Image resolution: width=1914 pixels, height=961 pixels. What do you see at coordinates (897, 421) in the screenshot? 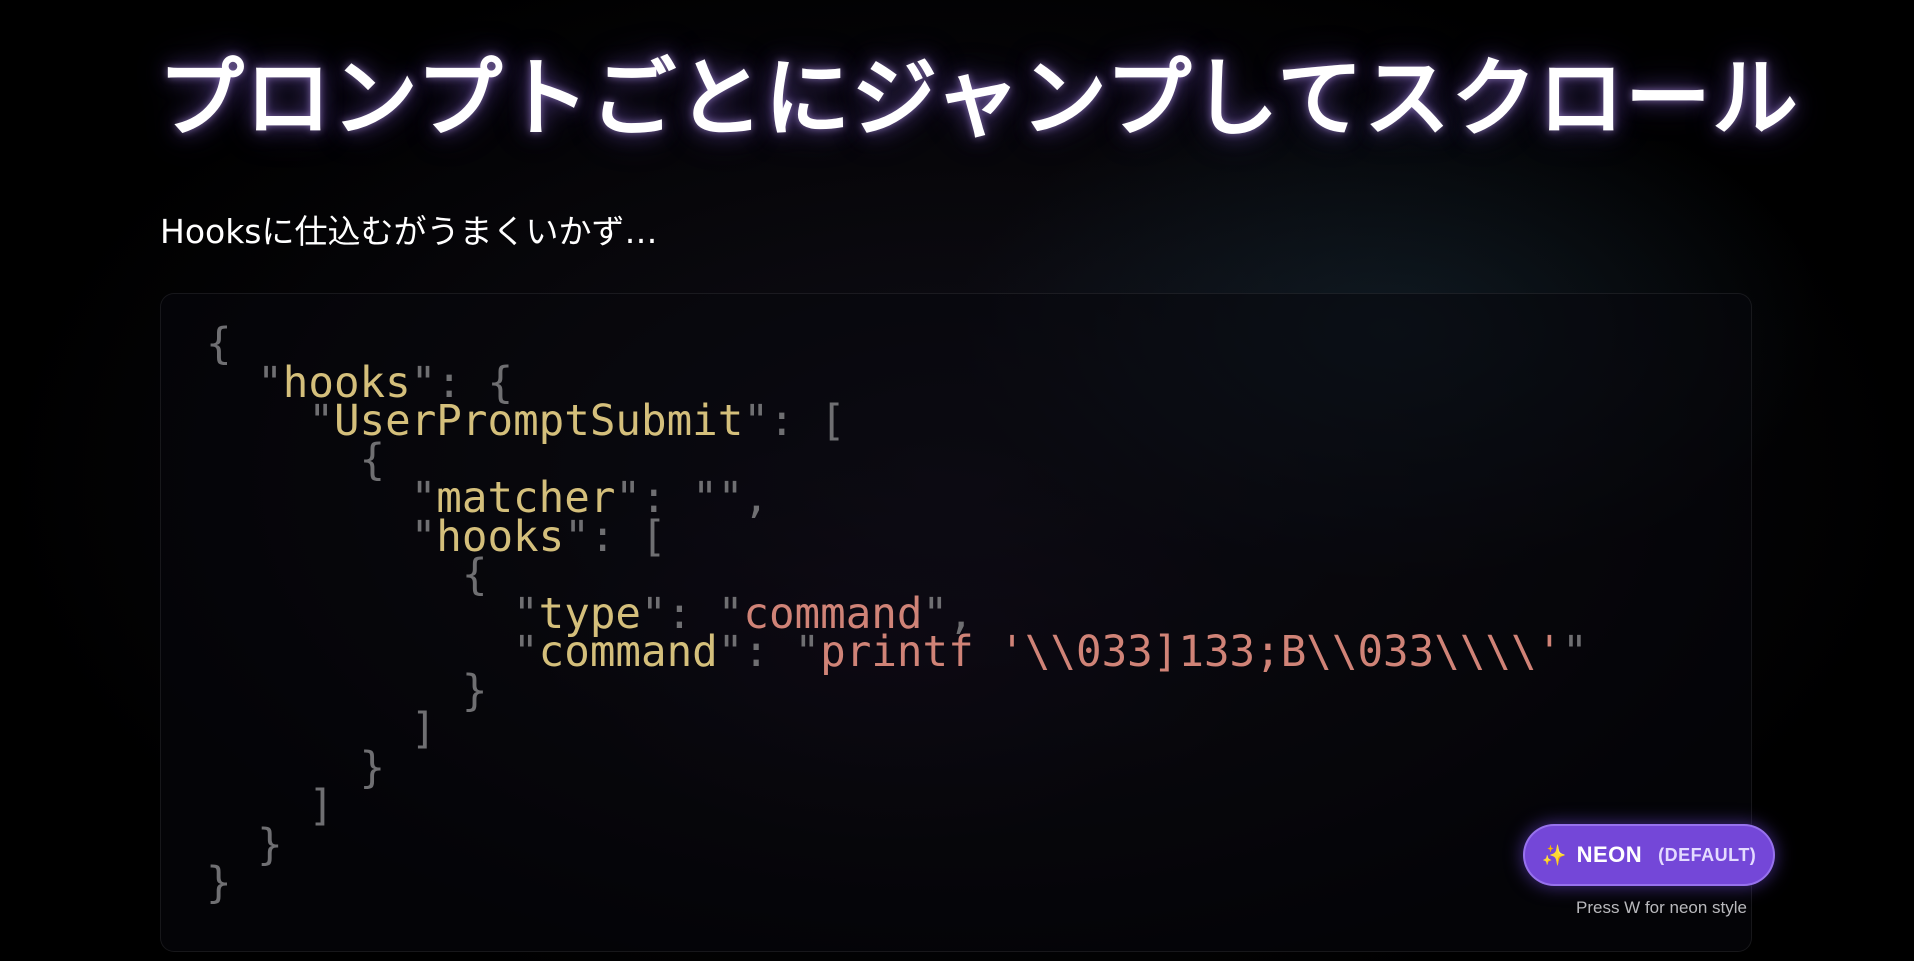
I see `code-line: "UserPromptSubmit": [` at bounding box center [897, 421].